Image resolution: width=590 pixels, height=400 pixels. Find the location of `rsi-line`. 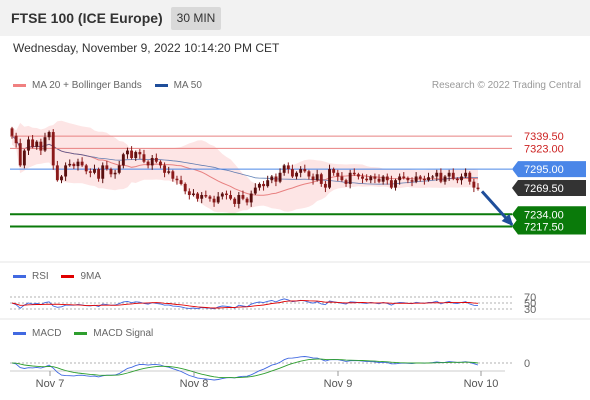

rsi-line is located at coordinates (245, 304).